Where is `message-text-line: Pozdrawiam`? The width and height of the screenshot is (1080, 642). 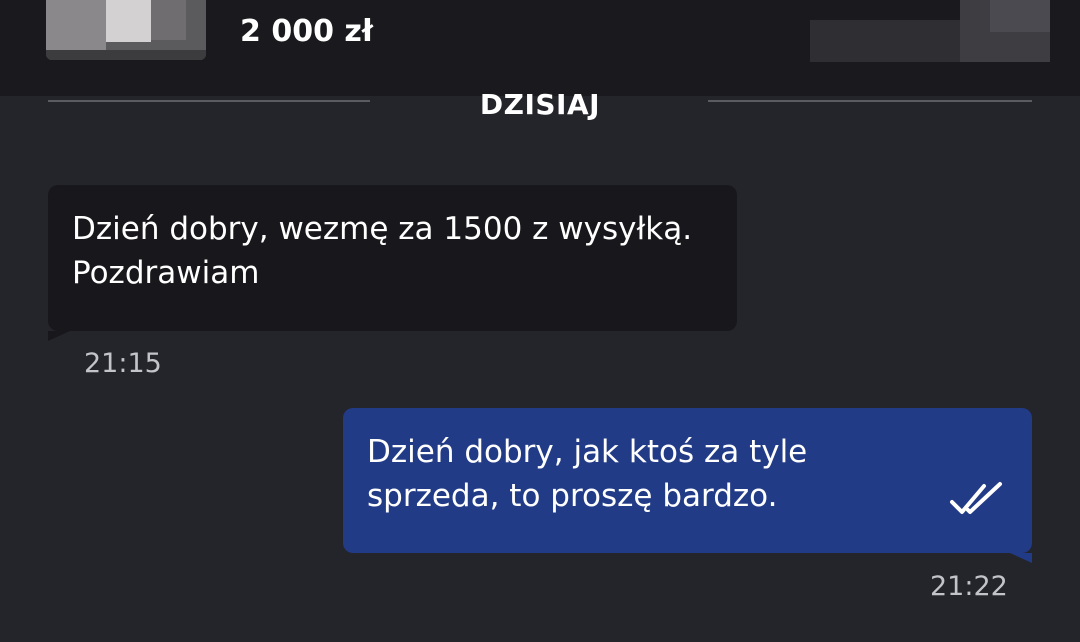 message-text-line: Pozdrawiam is located at coordinates (166, 273).